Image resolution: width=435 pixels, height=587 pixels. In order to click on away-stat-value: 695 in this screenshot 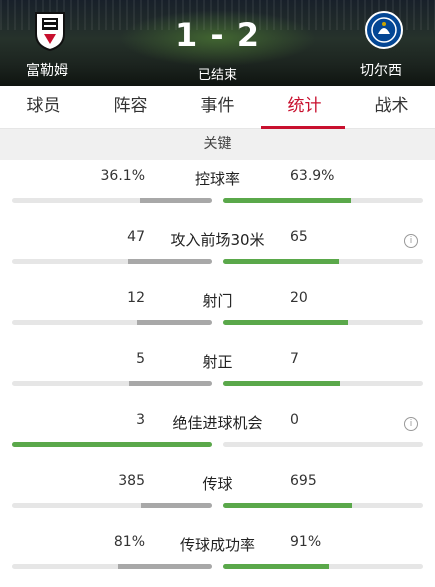, I will do `click(303, 481)`.